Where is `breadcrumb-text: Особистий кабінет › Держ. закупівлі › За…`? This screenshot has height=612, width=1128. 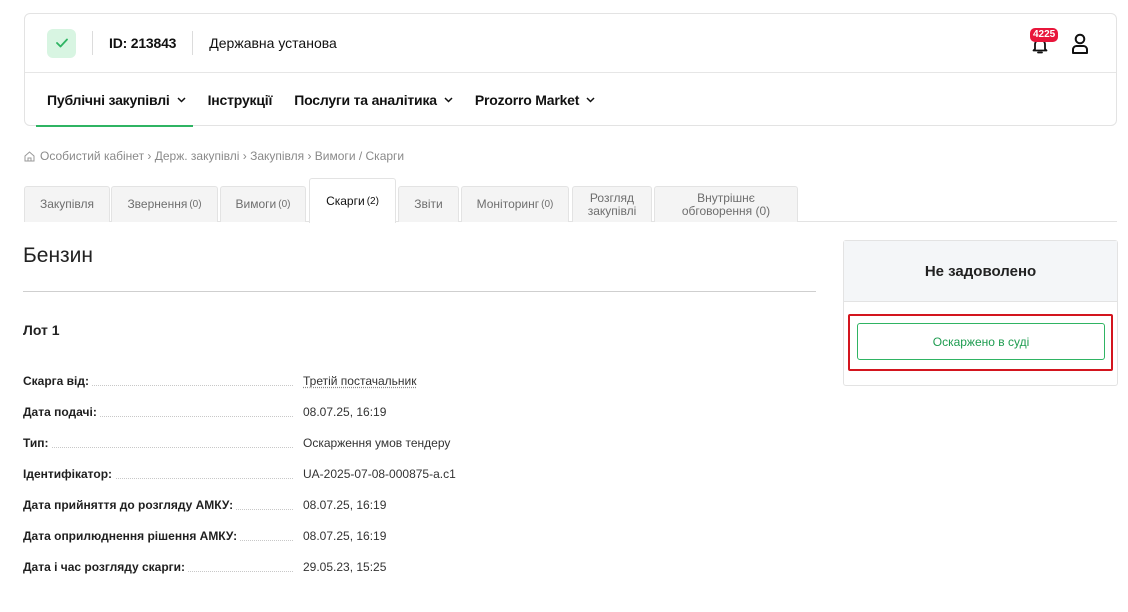 breadcrumb-text: Особистий кабінет › Держ. закупівлі › За… is located at coordinates (222, 156).